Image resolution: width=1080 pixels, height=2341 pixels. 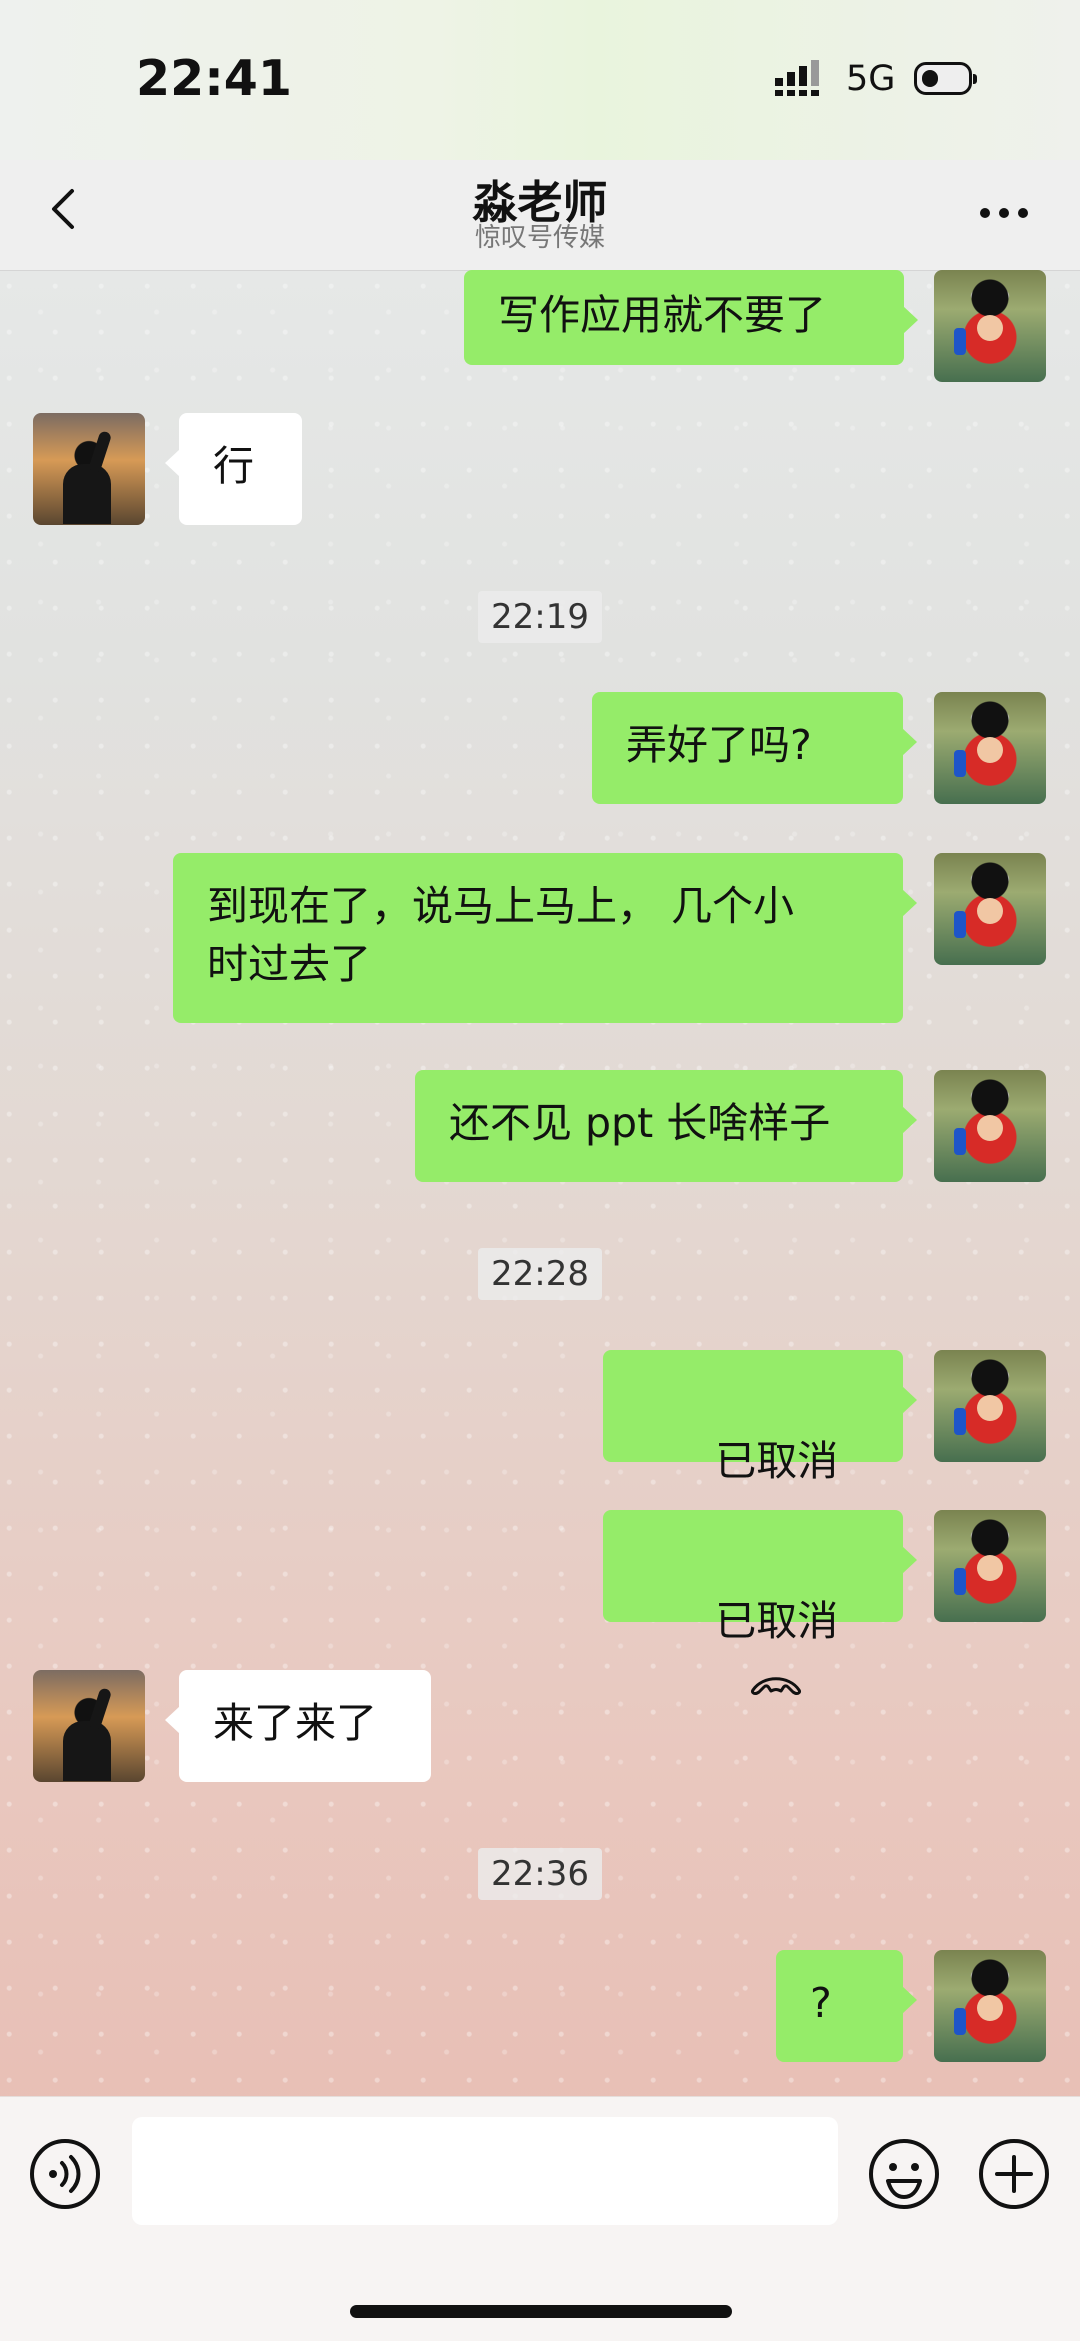 I want to click on message-row: 还不见 ppt 长啥样子, so click(x=540, y=1126).